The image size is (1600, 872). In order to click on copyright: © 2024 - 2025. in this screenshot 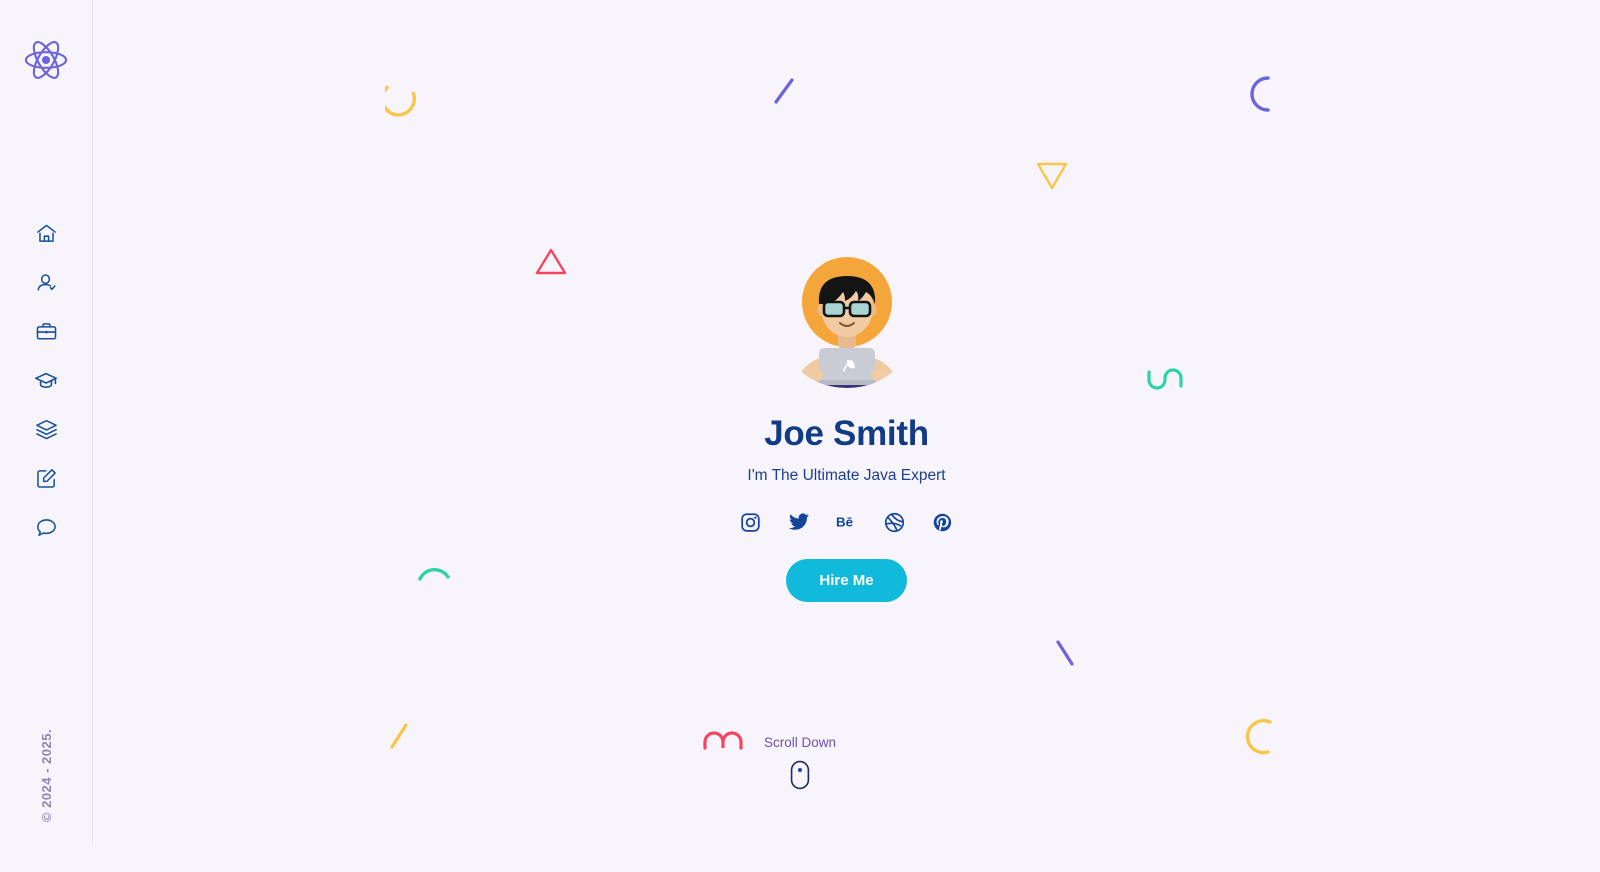, I will do `click(46, 775)`.